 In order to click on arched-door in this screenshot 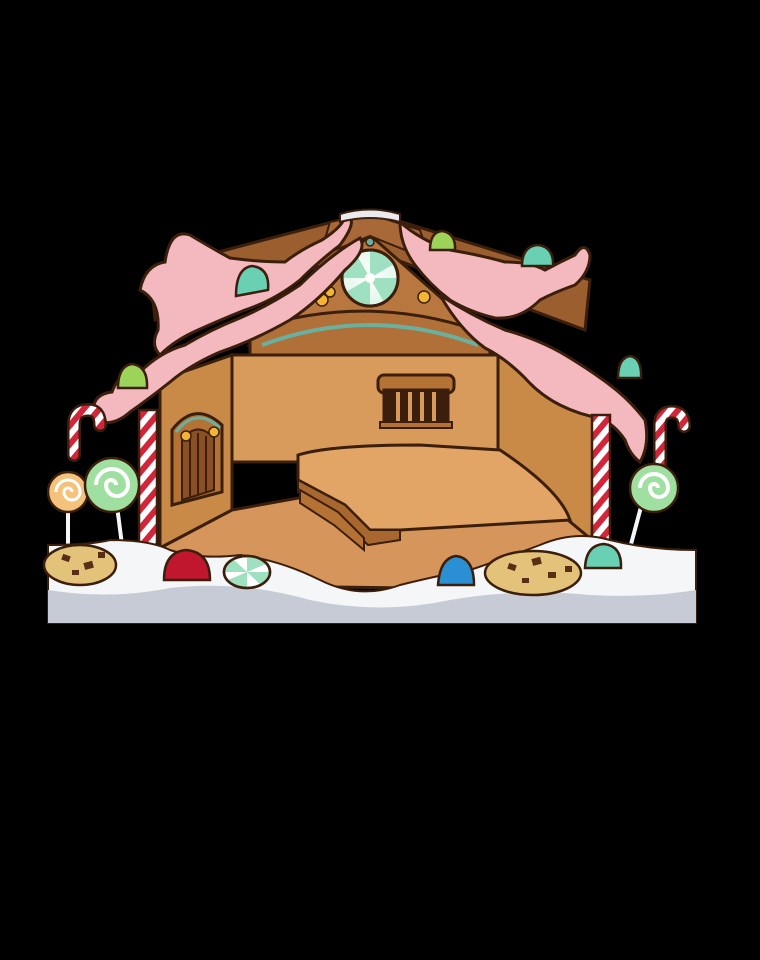, I will do `click(197, 459)`.